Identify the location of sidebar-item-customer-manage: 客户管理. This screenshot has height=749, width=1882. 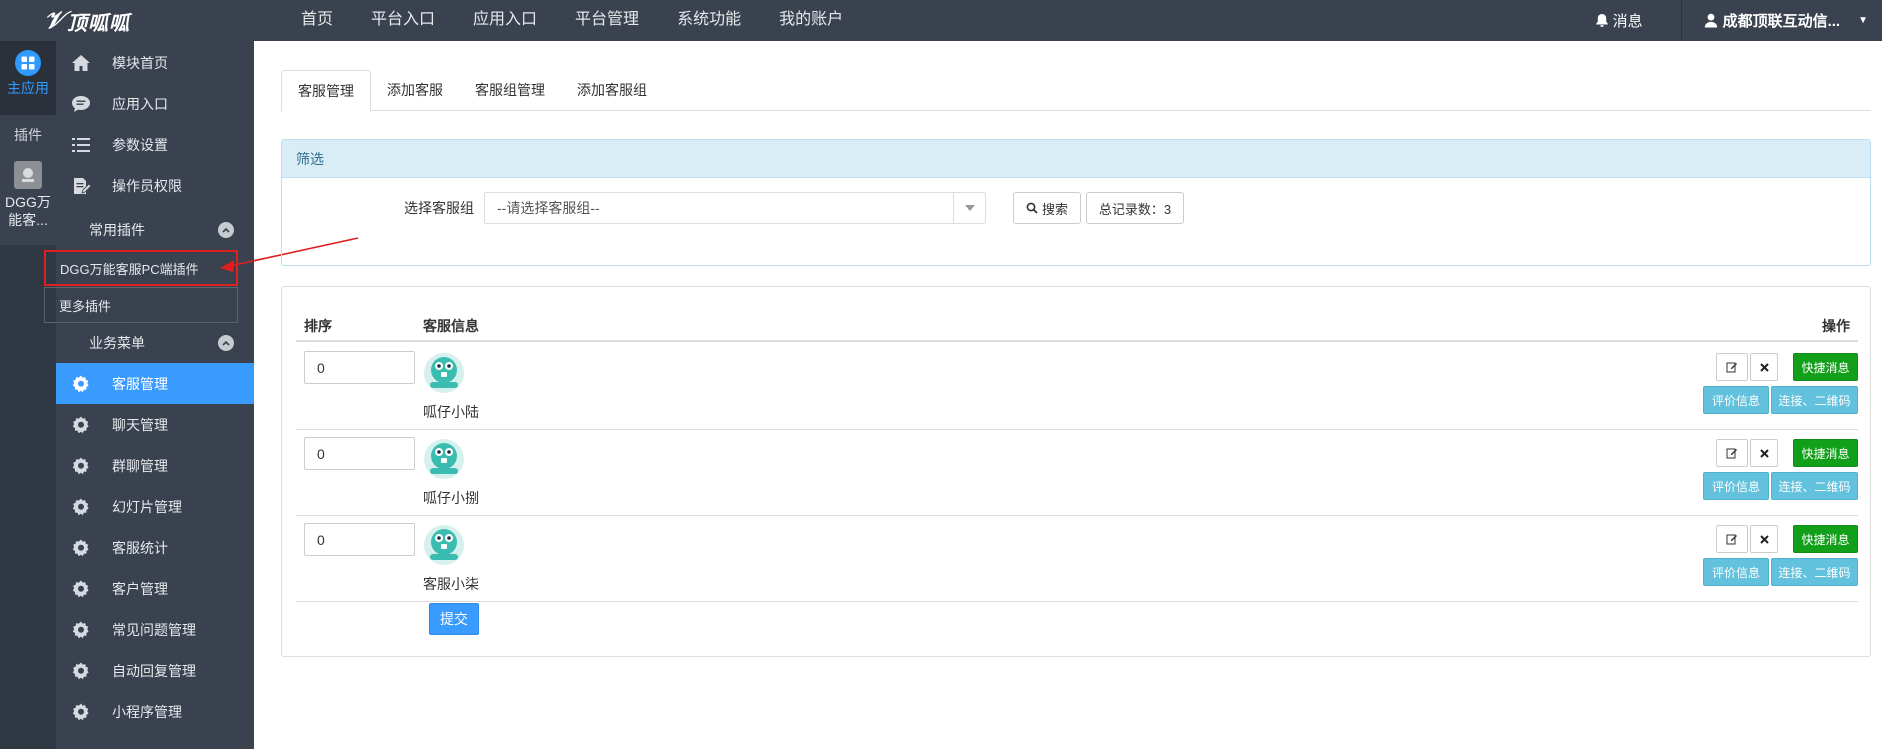
(155, 588).